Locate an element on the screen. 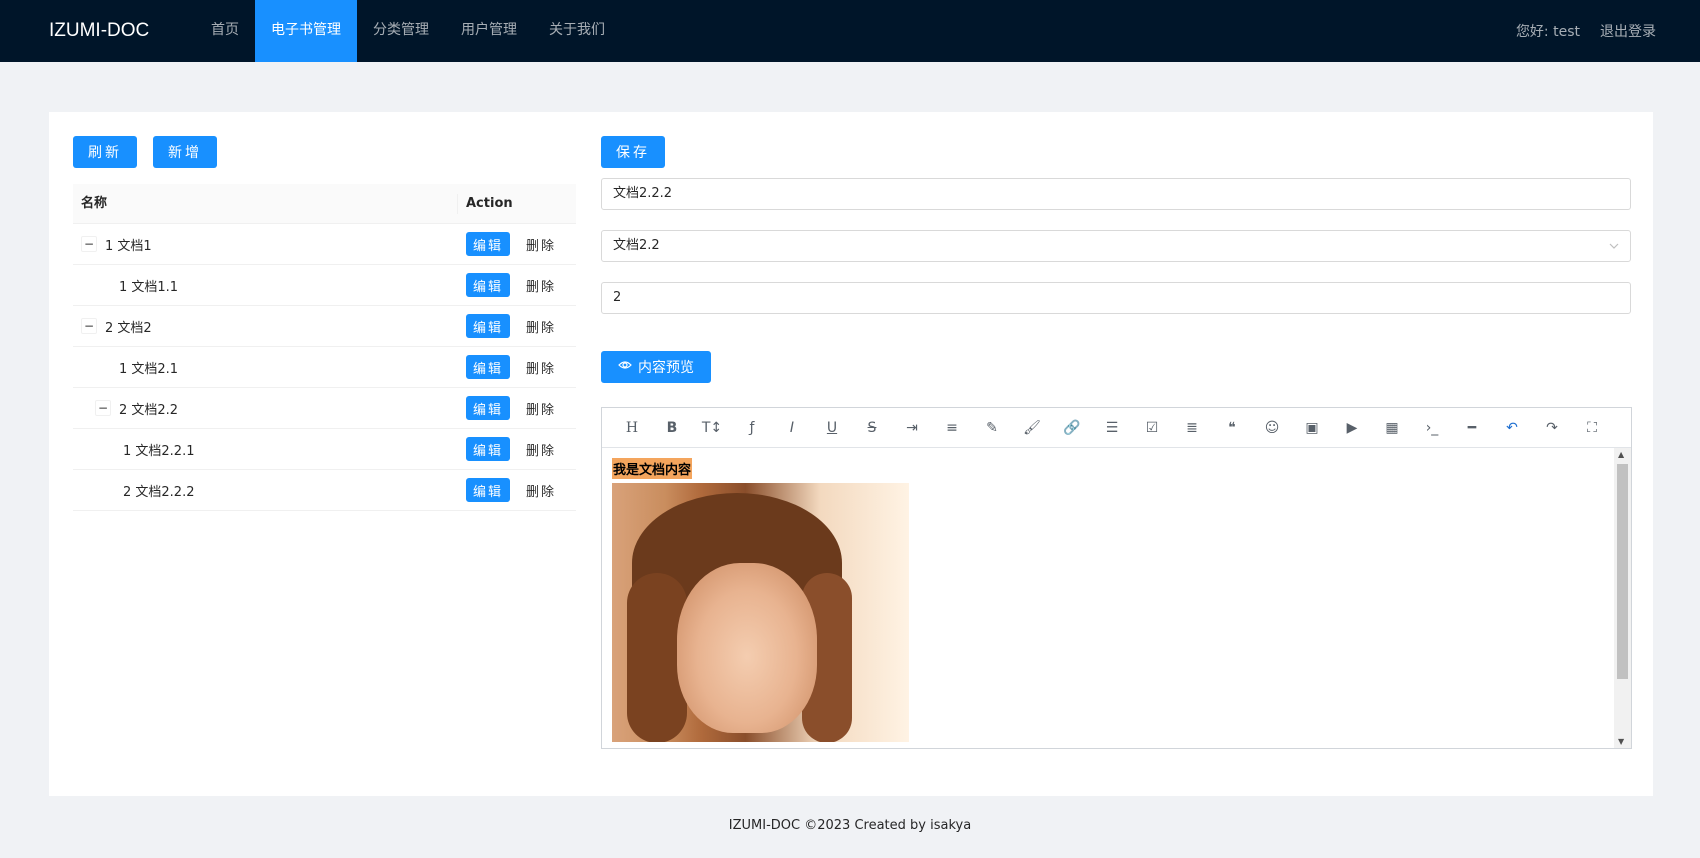 The image size is (1700, 858). code-icon: ›_ is located at coordinates (1432, 428).